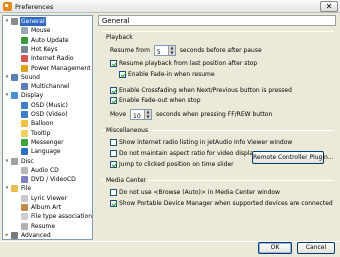  I want to click on tree-item-label: Audio CD, so click(45, 170).